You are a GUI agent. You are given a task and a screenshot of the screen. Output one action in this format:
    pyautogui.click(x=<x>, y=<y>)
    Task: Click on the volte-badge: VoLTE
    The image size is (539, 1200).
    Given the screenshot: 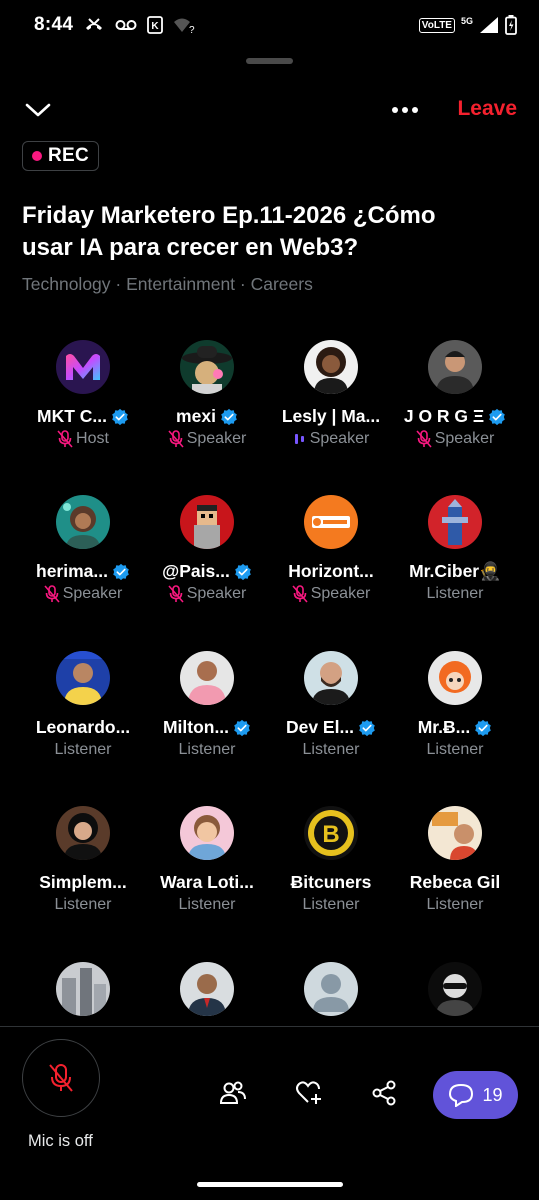 What is the action you would take?
    pyautogui.click(x=436, y=25)
    